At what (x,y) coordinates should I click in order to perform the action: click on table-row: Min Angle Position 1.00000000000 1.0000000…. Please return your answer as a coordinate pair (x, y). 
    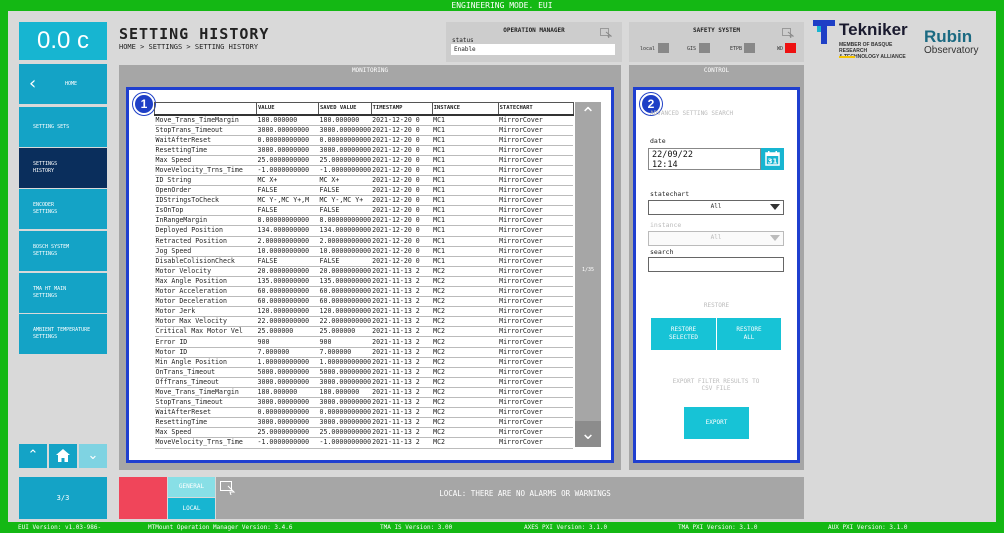
    Looking at the image, I should click on (364, 362).